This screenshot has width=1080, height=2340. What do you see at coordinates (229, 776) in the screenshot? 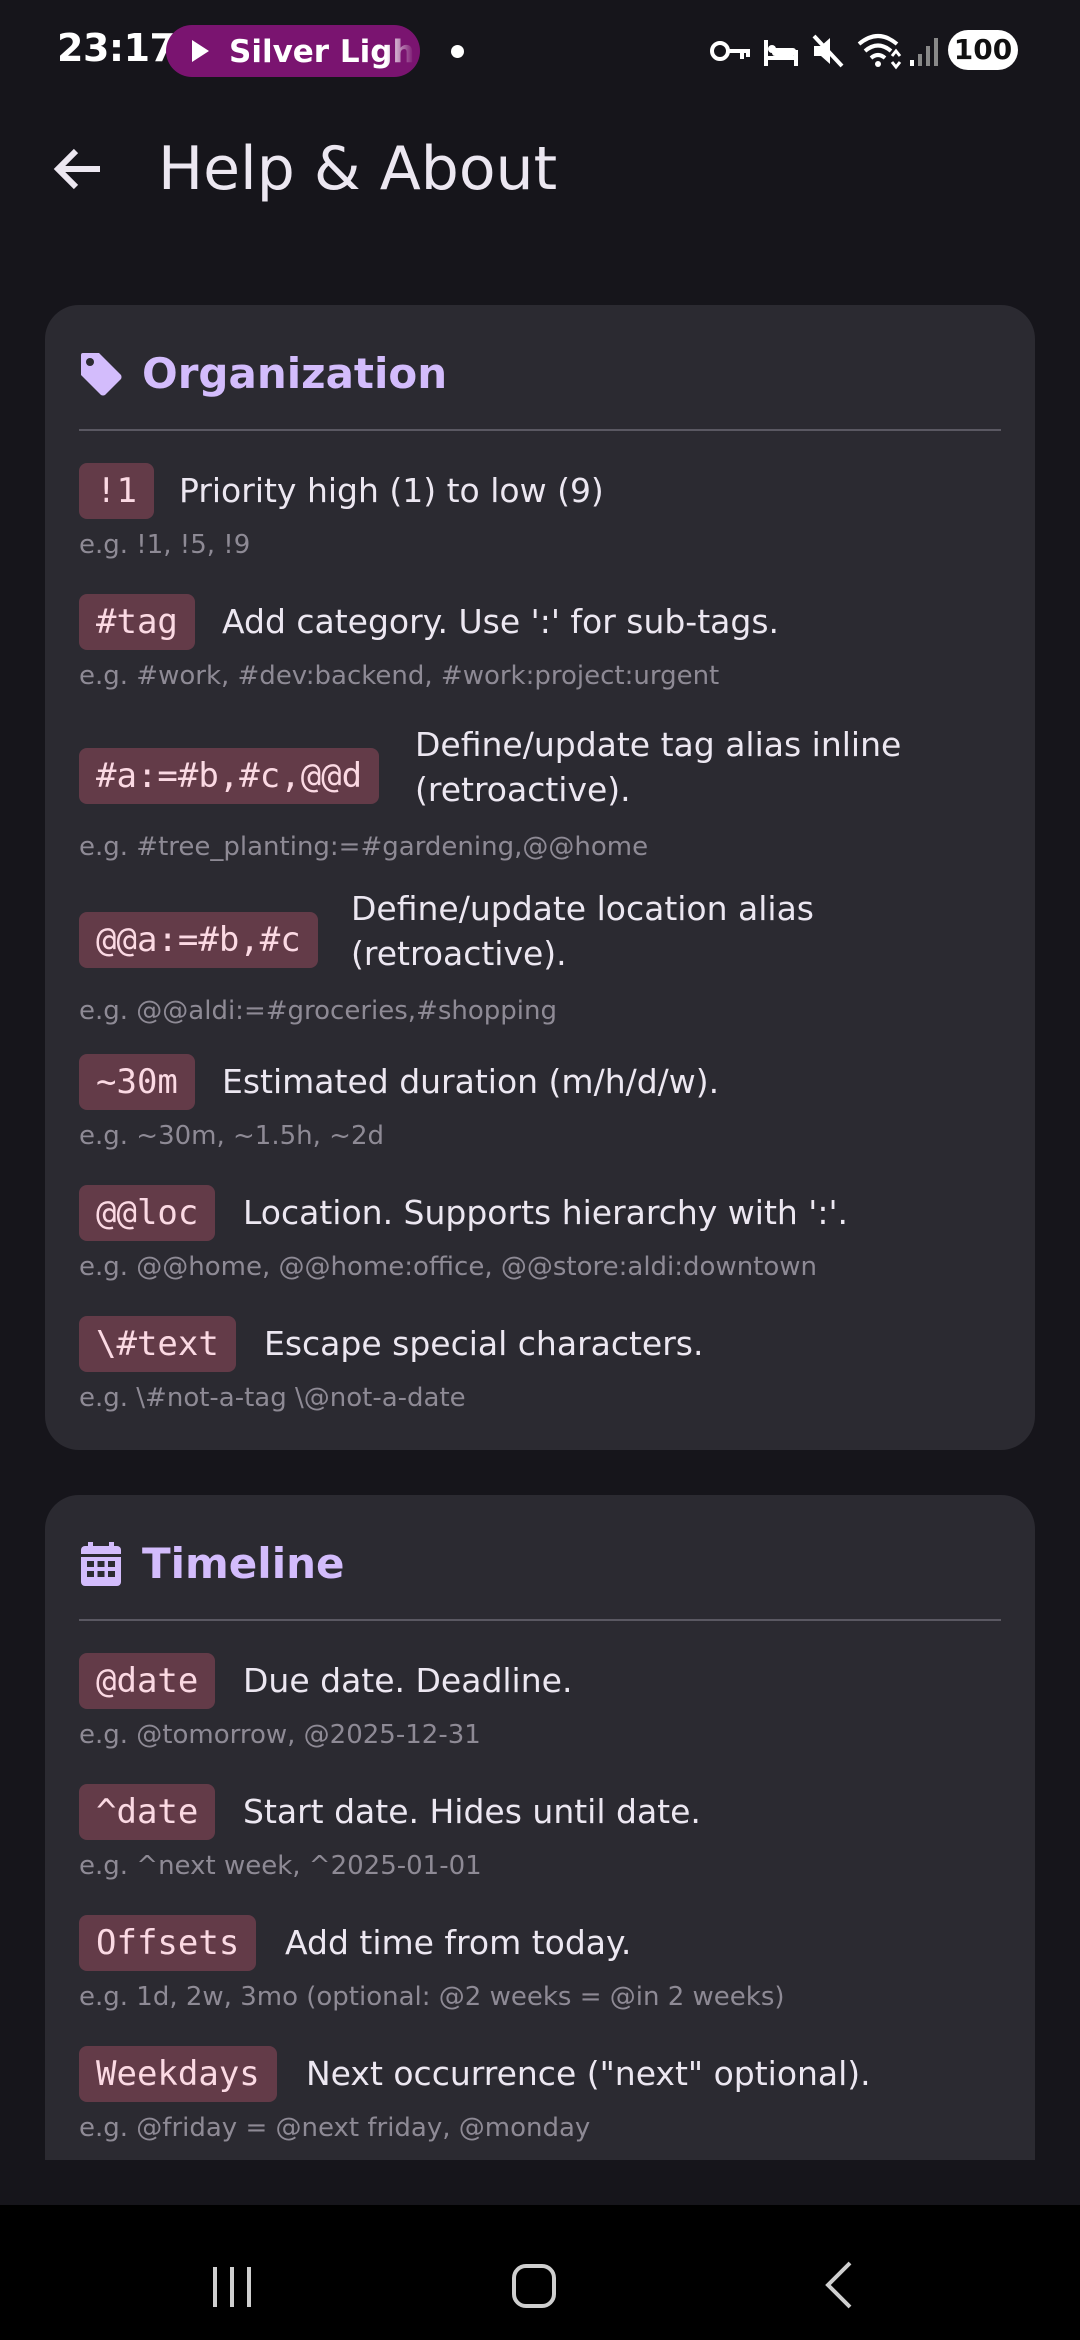
I see `syntax-code: #a:=#b,#c,@@d` at bounding box center [229, 776].